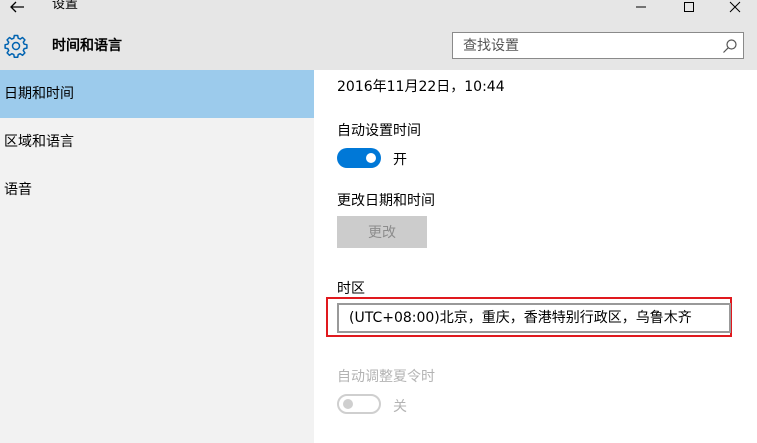  I want to click on gear-icon, so click(16, 46).